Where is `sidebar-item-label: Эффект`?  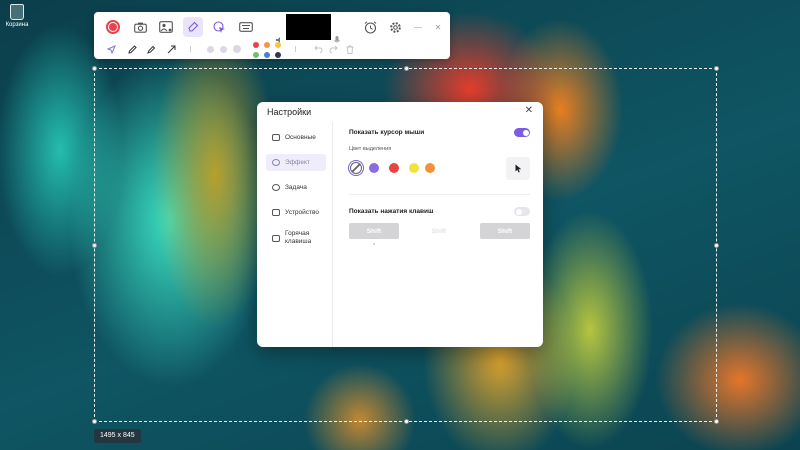 sidebar-item-label: Эффект is located at coordinates (297, 162).